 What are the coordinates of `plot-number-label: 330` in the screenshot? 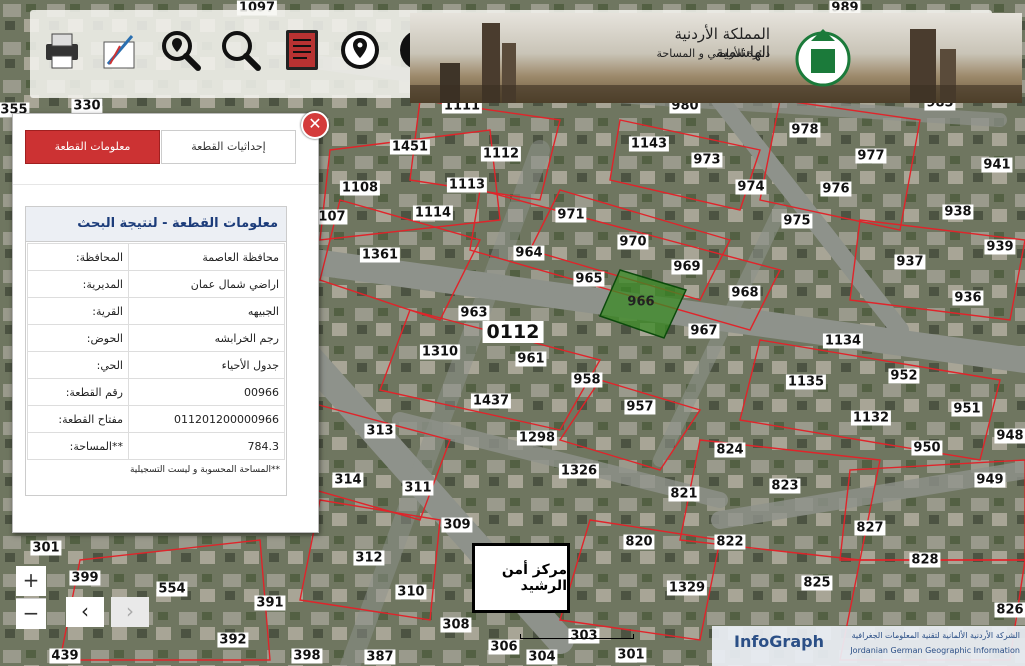 It's located at (87, 106).